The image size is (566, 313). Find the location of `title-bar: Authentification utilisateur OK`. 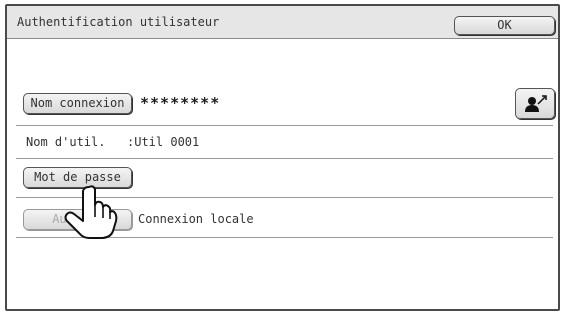

title-bar: Authentification utilisateur OK is located at coordinates (282, 22).